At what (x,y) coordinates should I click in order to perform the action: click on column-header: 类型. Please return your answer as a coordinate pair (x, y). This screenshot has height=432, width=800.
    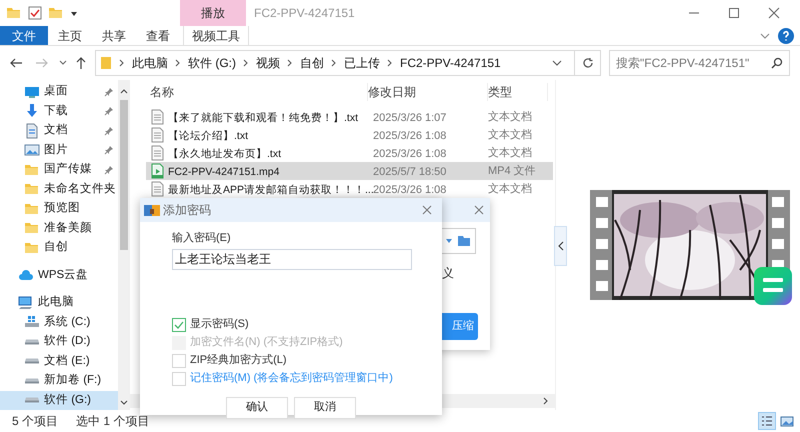
    Looking at the image, I should click on (518, 92).